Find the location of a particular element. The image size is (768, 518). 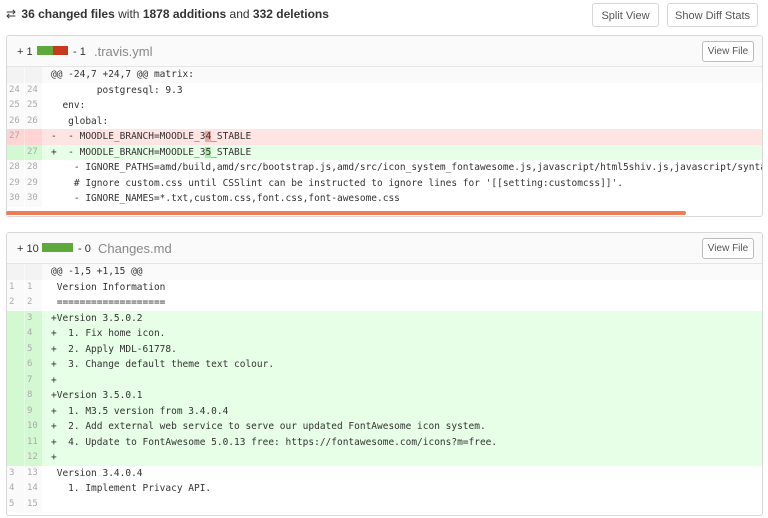

show-diff-stats-button: Show Diff Stats is located at coordinates (712, 15).